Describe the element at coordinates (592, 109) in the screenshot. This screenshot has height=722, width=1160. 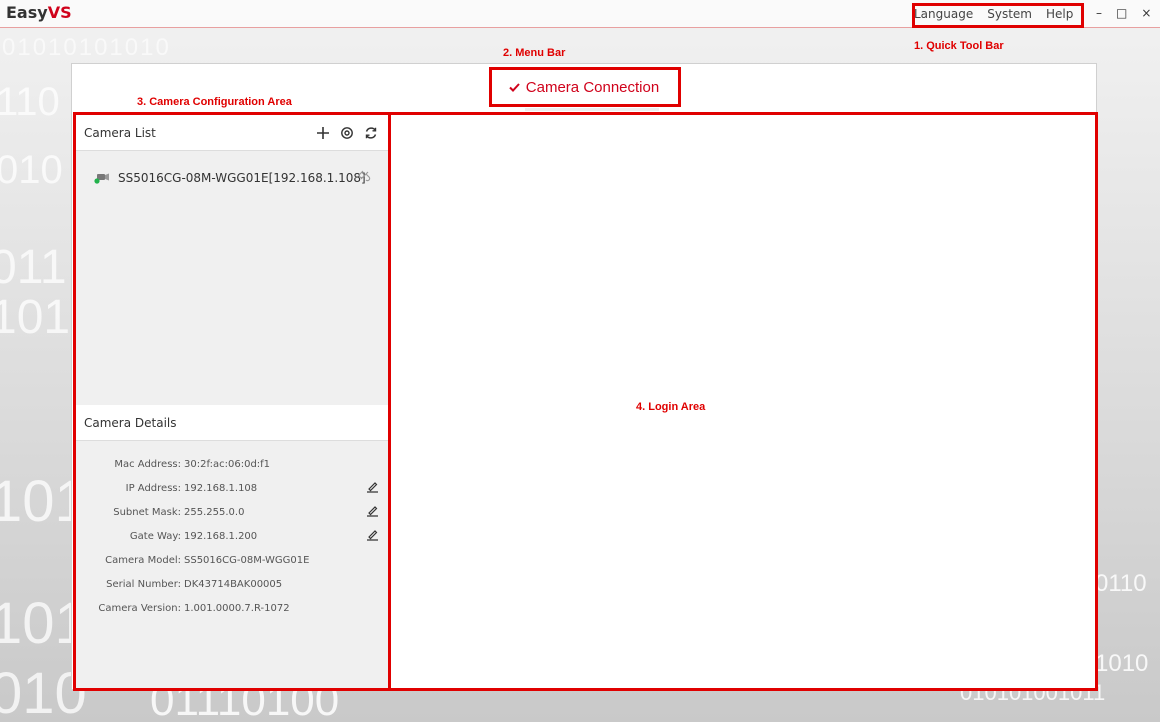
I see `tab-underline` at that location.